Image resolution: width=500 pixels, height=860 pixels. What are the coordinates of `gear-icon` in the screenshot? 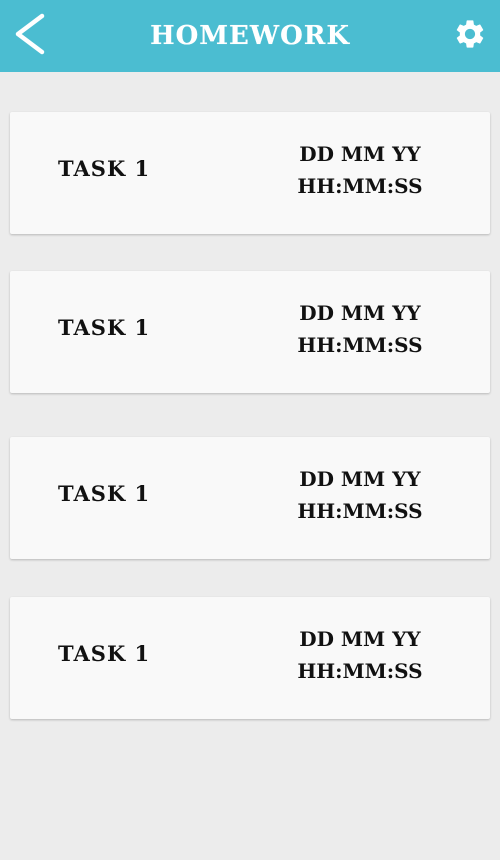 It's located at (470, 34).